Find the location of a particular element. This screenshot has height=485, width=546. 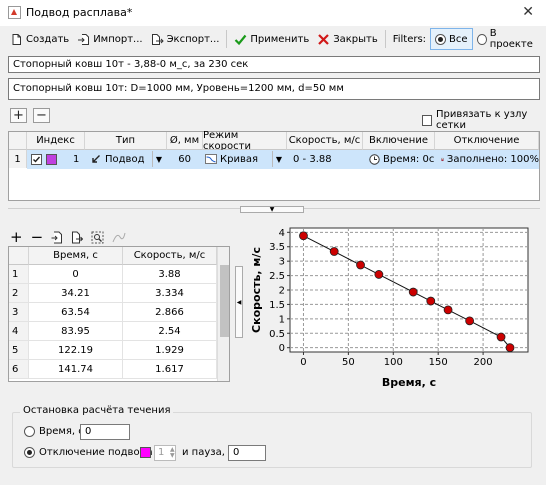

clock-icon is located at coordinates (374, 159).